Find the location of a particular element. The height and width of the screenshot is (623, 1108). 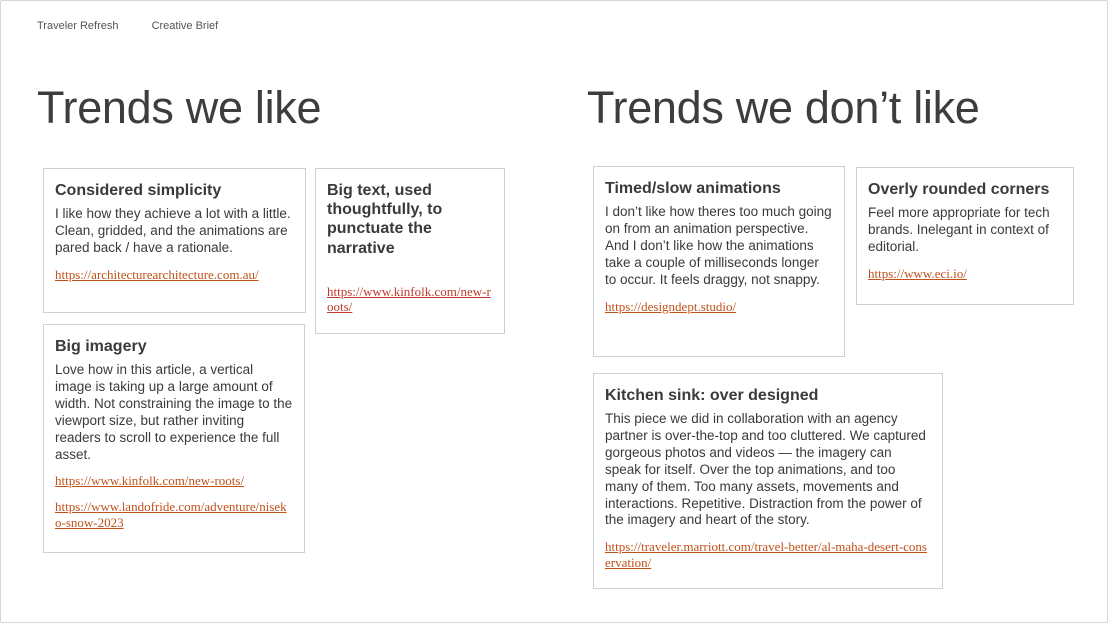

card-link: https://www.eci.io/ is located at coordinates (965, 274).